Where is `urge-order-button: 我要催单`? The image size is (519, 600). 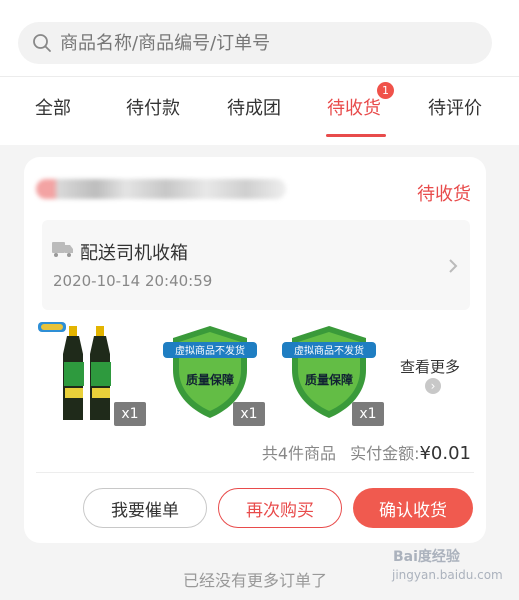 urge-order-button: 我要催单 is located at coordinates (145, 508).